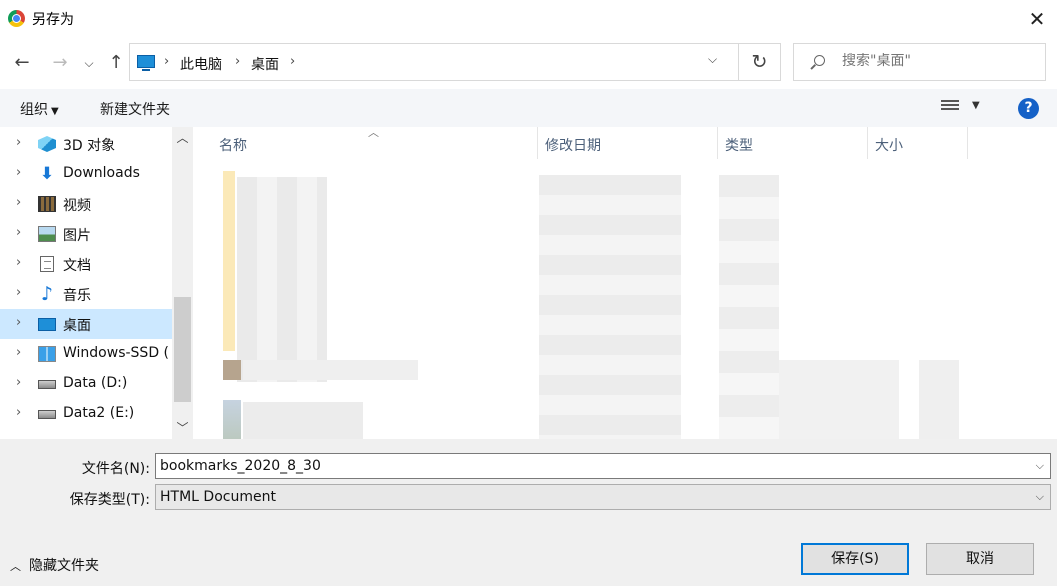  I want to click on sidebar-item-label: 文档, so click(77, 266).